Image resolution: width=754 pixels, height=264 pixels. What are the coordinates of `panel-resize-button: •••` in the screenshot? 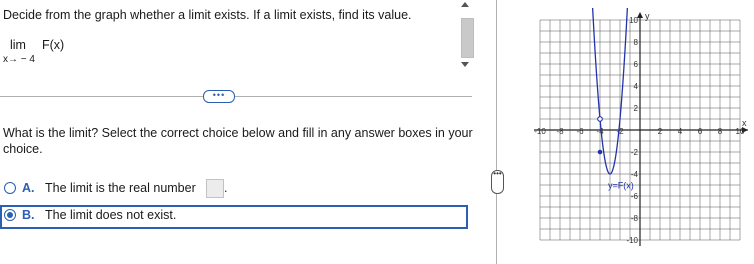 It's located at (497, 182).